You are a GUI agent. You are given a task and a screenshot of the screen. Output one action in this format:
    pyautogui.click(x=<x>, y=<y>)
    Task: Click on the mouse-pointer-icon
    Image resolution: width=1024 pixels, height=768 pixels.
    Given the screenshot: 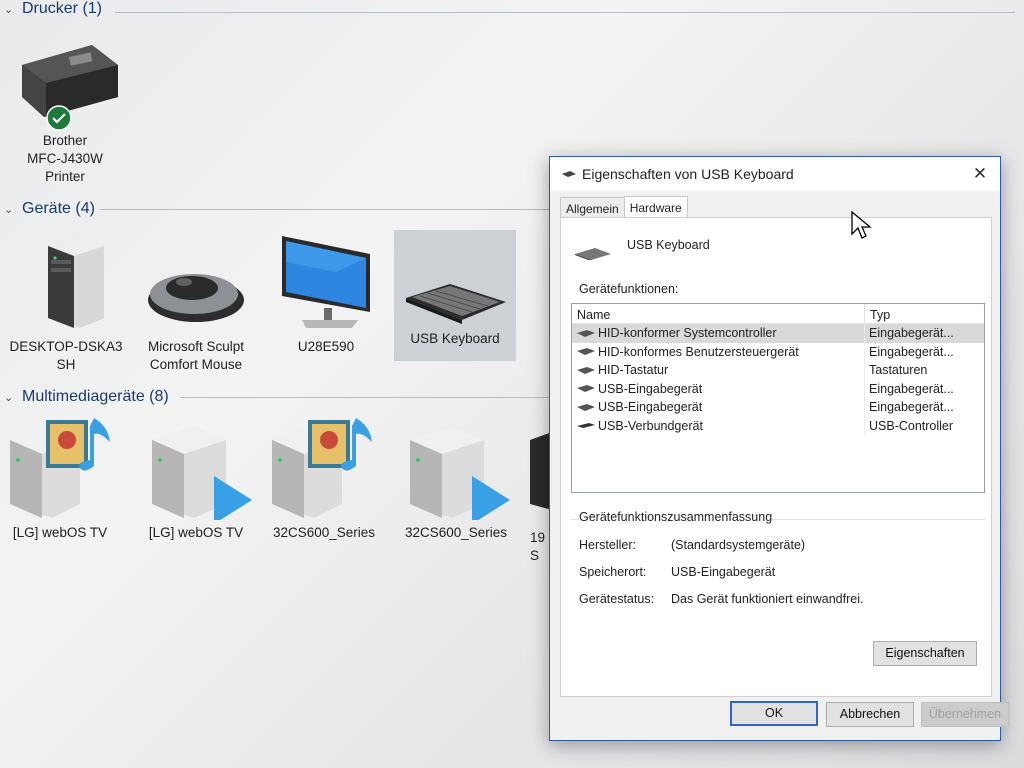 What is the action you would take?
    pyautogui.click(x=861, y=224)
    